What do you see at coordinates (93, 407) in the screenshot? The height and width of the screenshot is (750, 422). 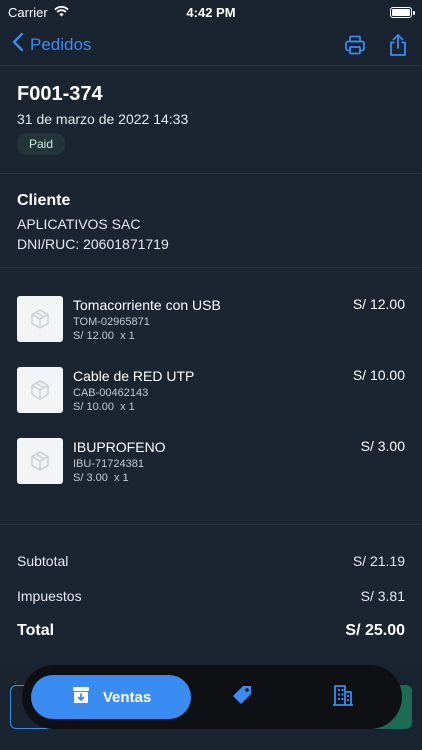 I see `item-unit-price: S/ 10.00` at bounding box center [93, 407].